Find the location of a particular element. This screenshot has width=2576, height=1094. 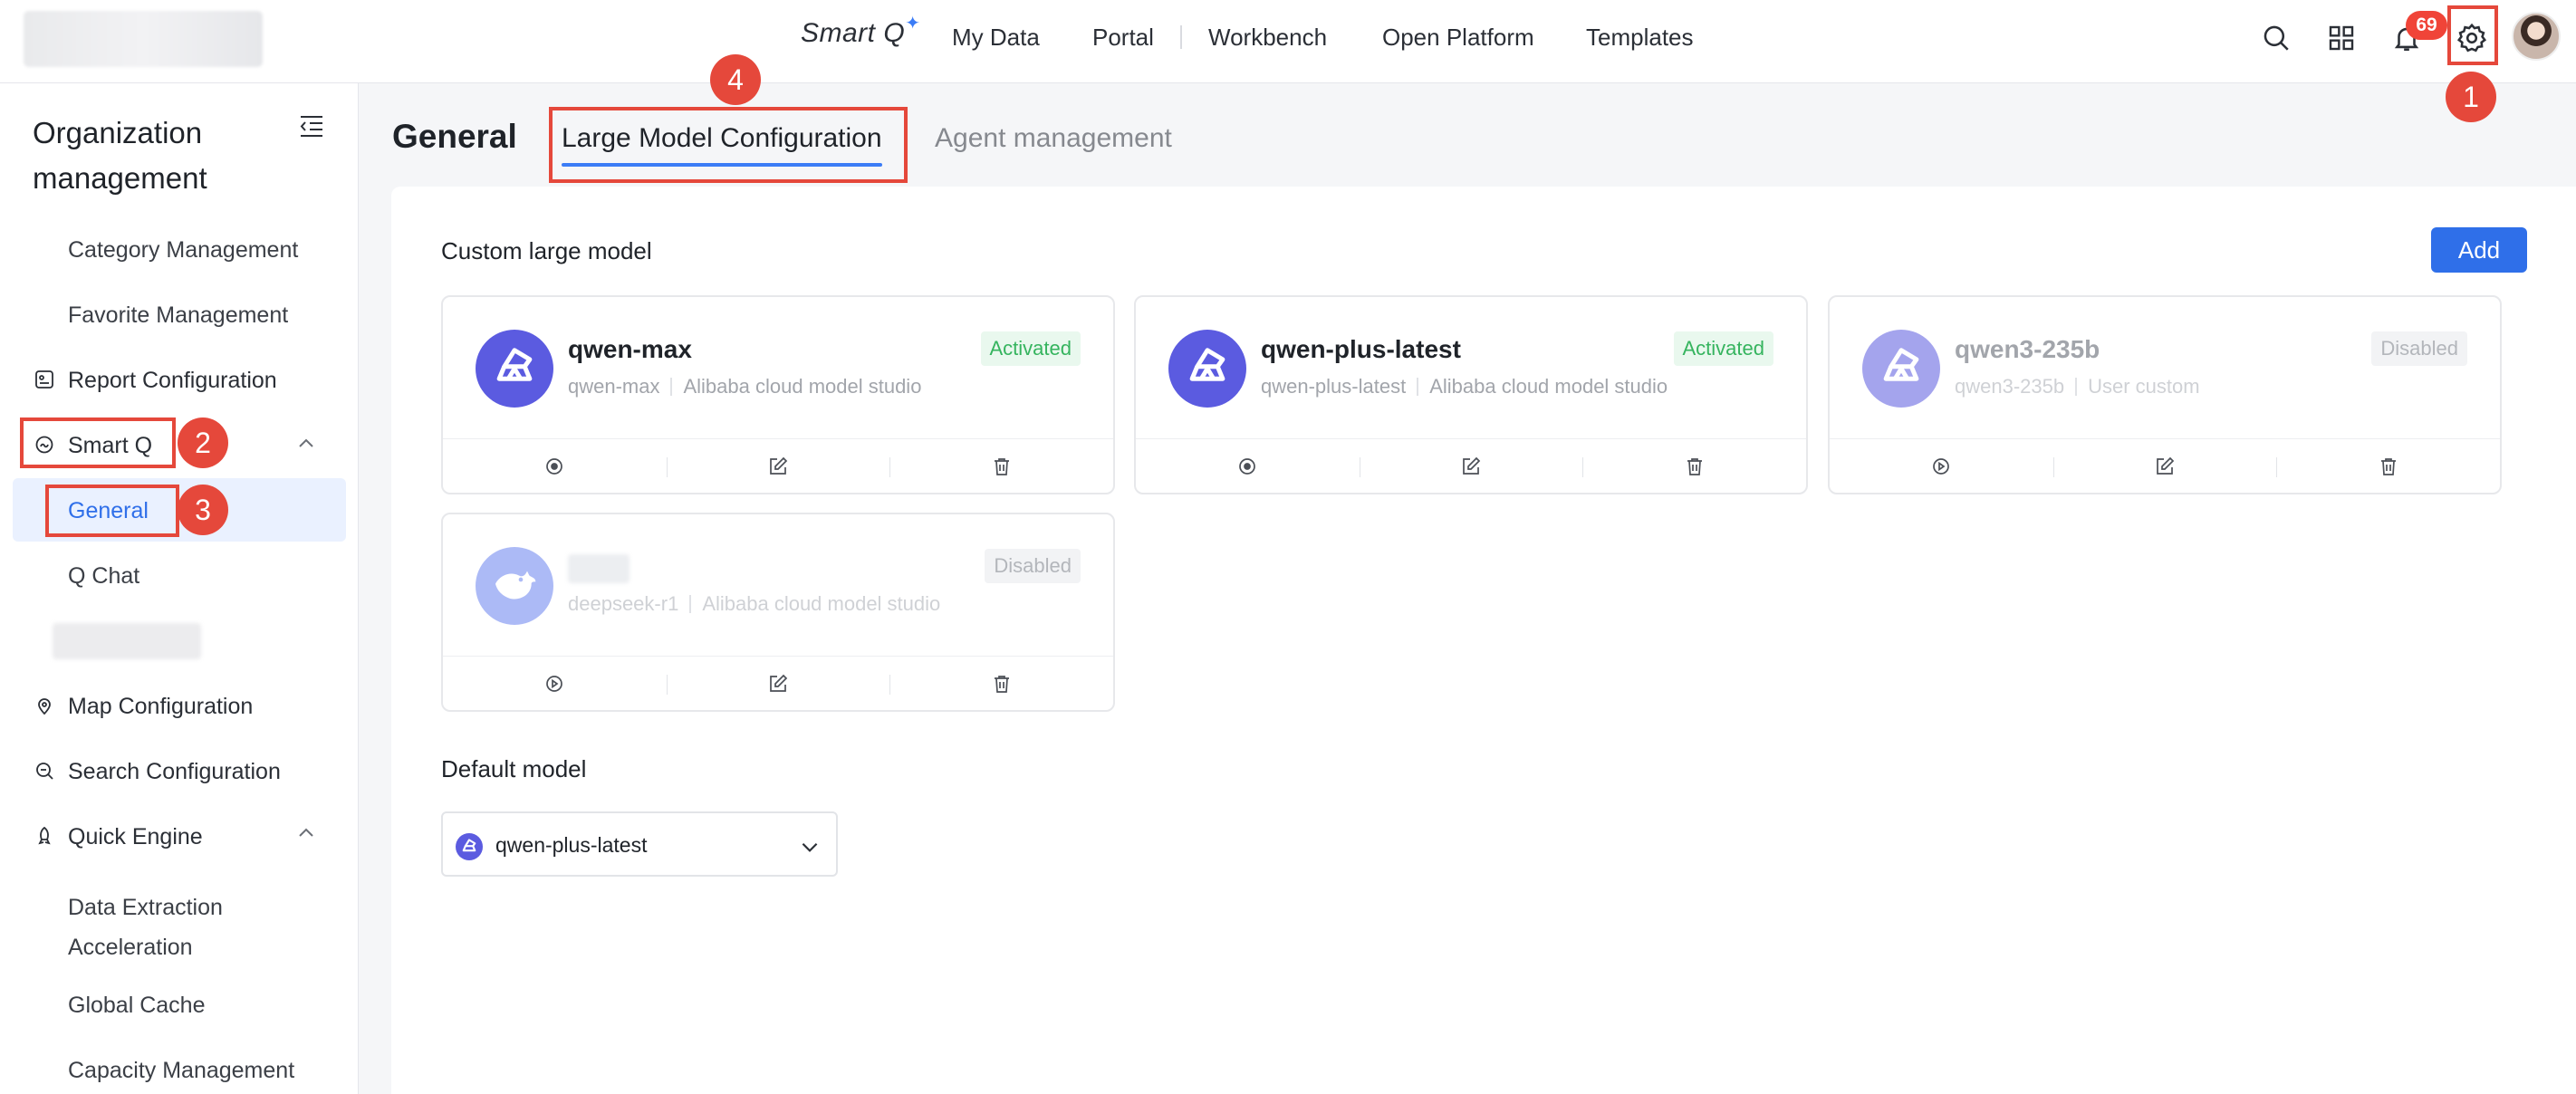

nav-portal: Portal is located at coordinates (1123, 38).